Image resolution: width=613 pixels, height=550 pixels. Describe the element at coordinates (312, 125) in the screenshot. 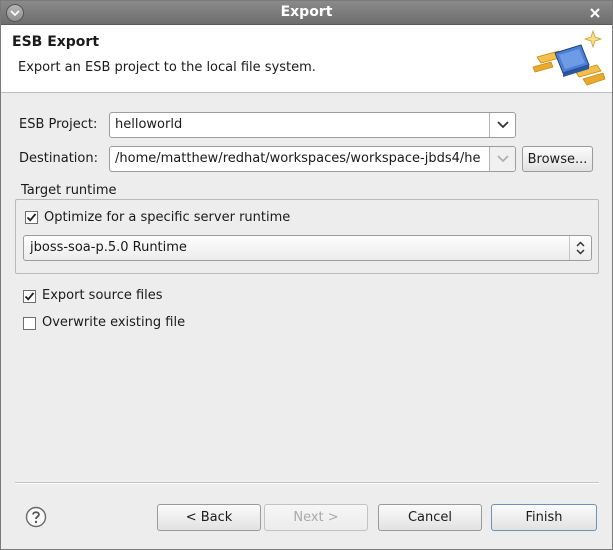

I see `esb-project-combo: helloworld` at that location.